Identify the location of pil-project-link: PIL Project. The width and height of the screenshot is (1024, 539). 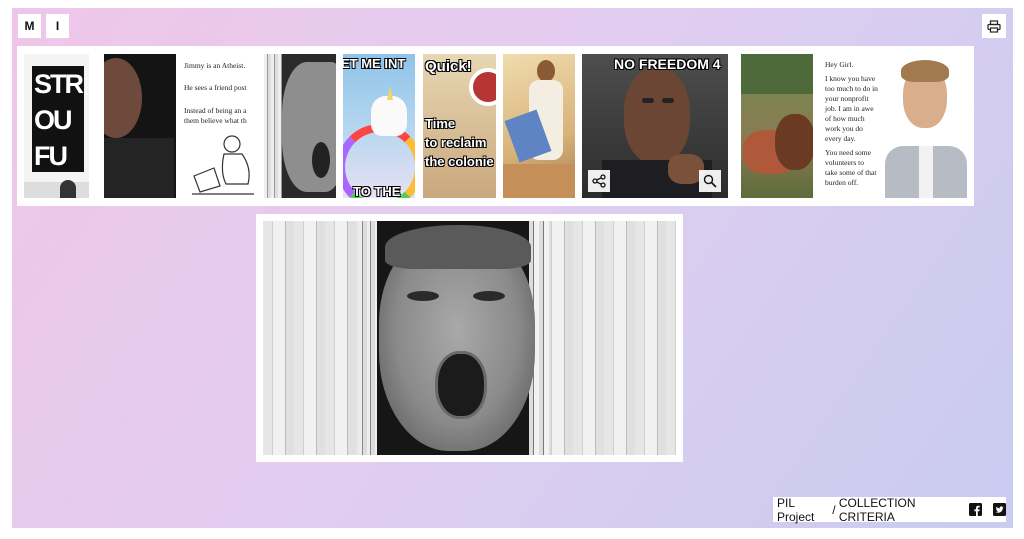
(803, 510).